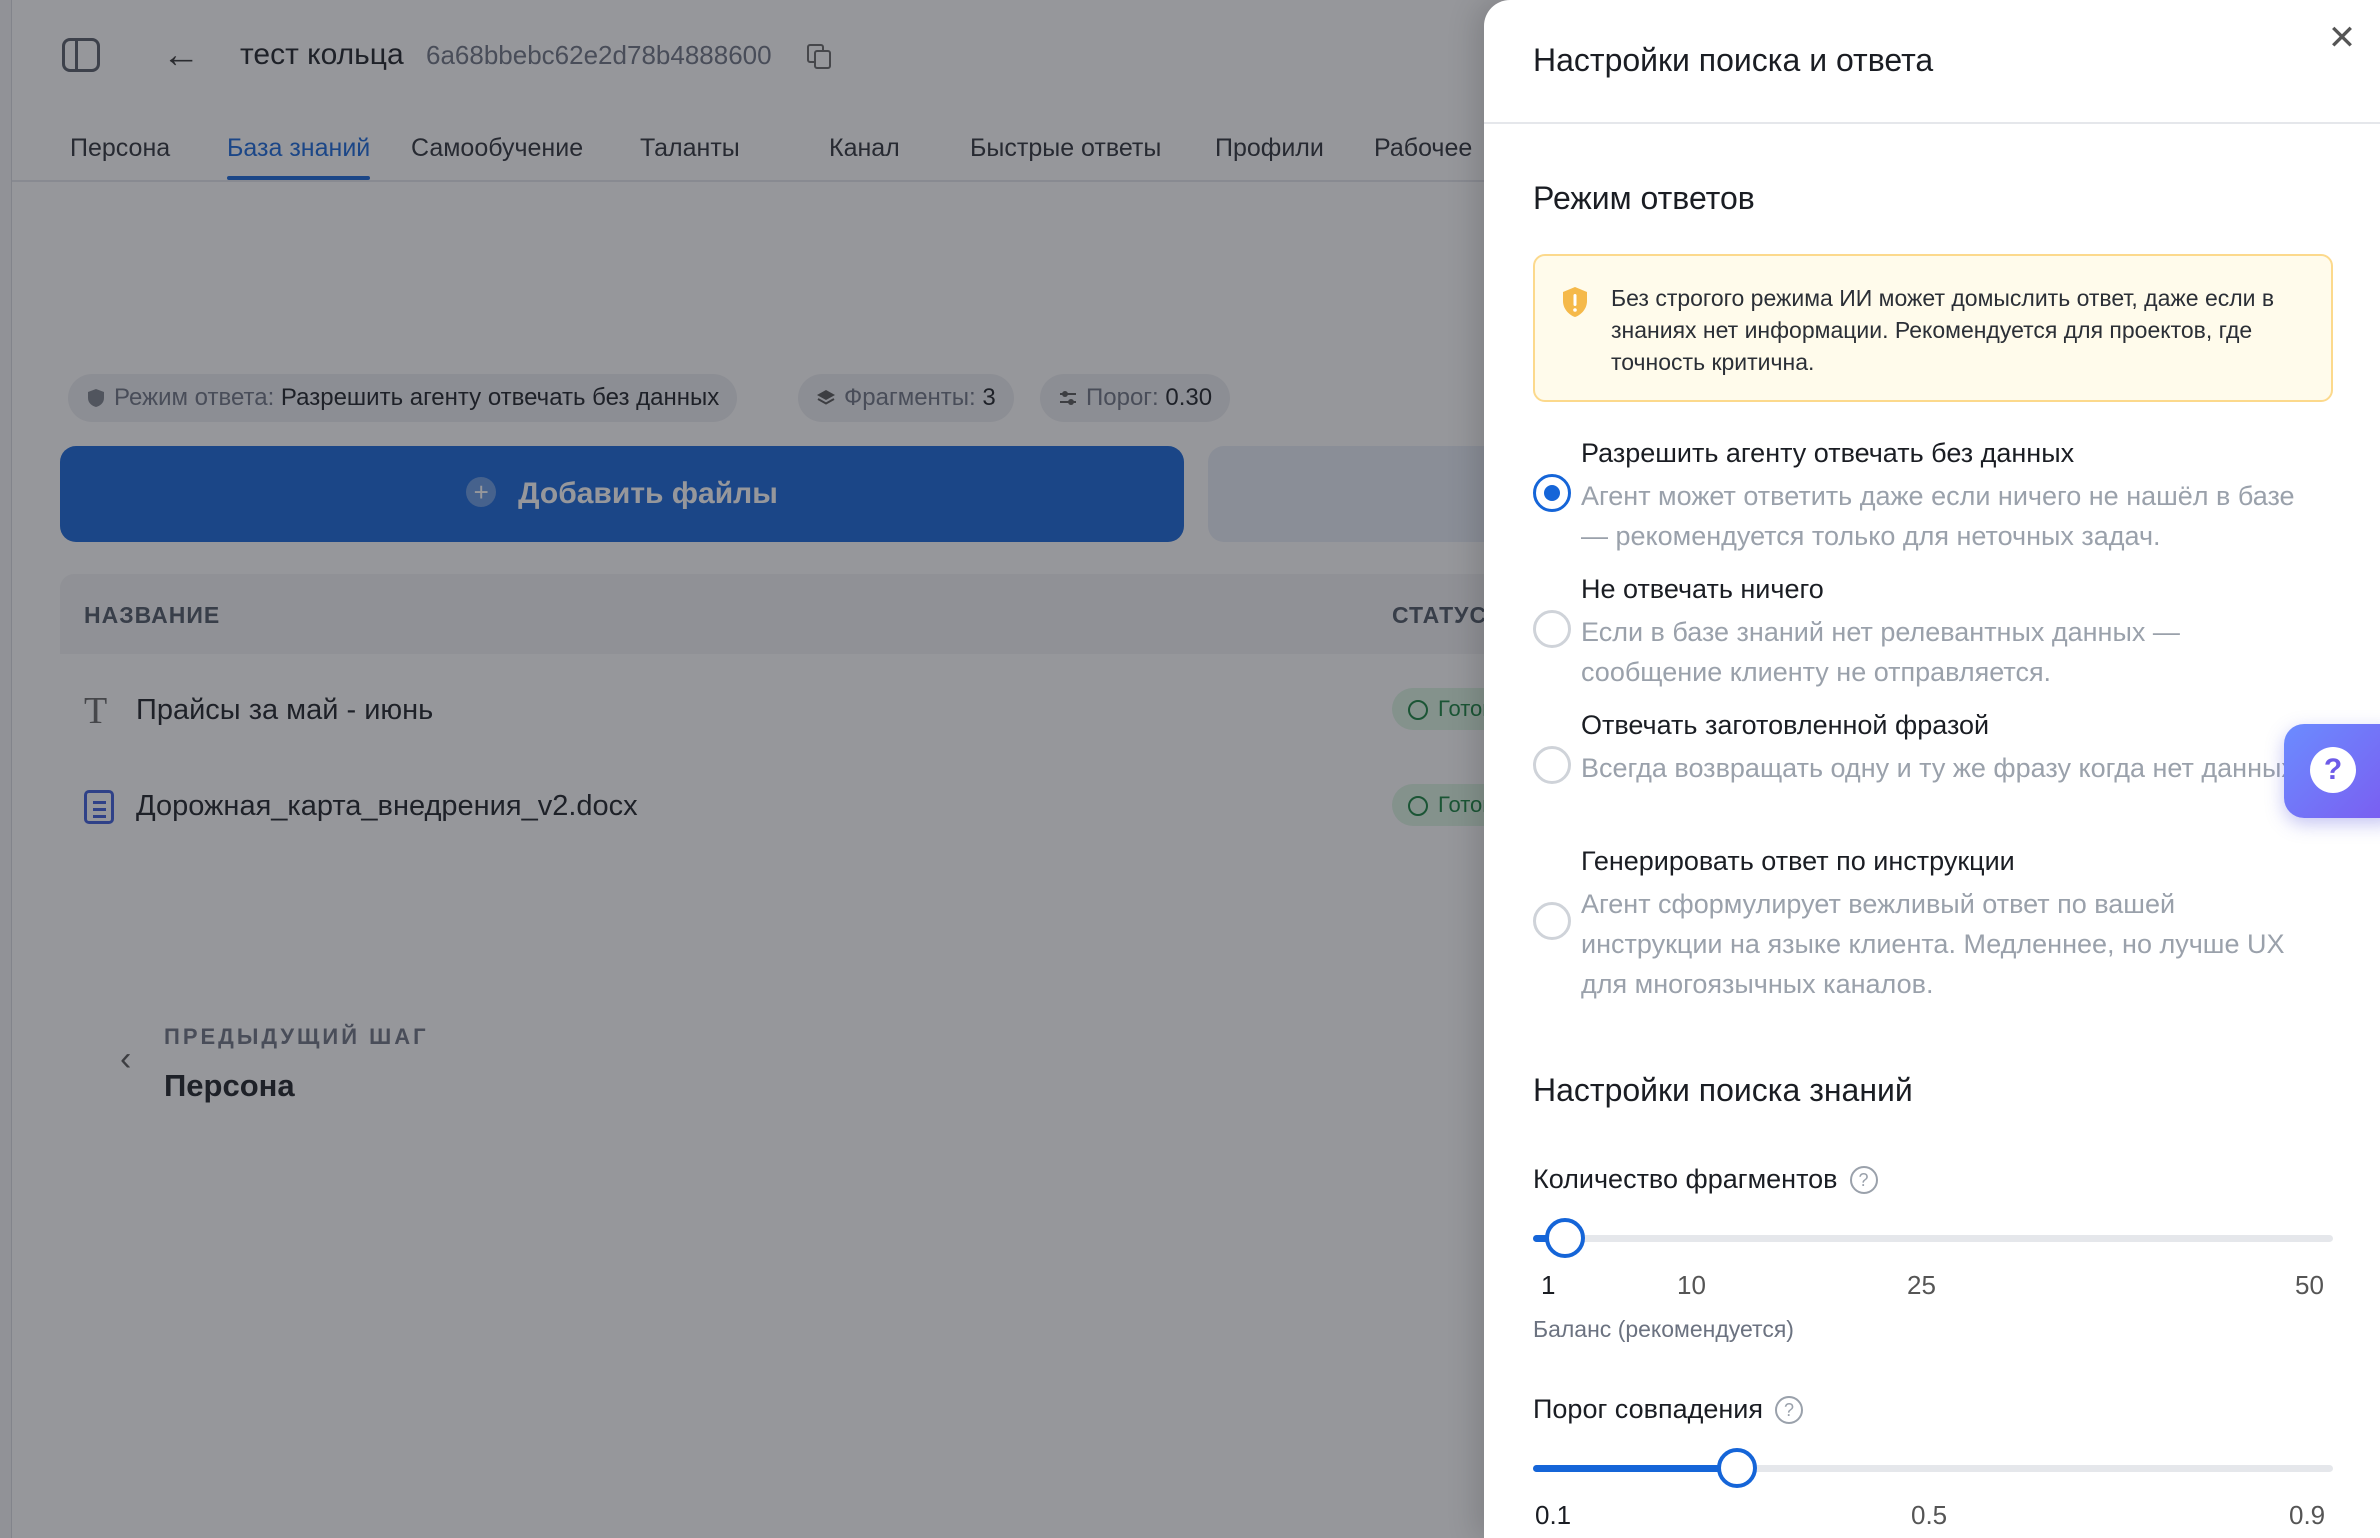 Image resolution: width=2380 pixels, height=1538 pixels. I want to click on fragments-tick: 50, so click(2309, 1285).